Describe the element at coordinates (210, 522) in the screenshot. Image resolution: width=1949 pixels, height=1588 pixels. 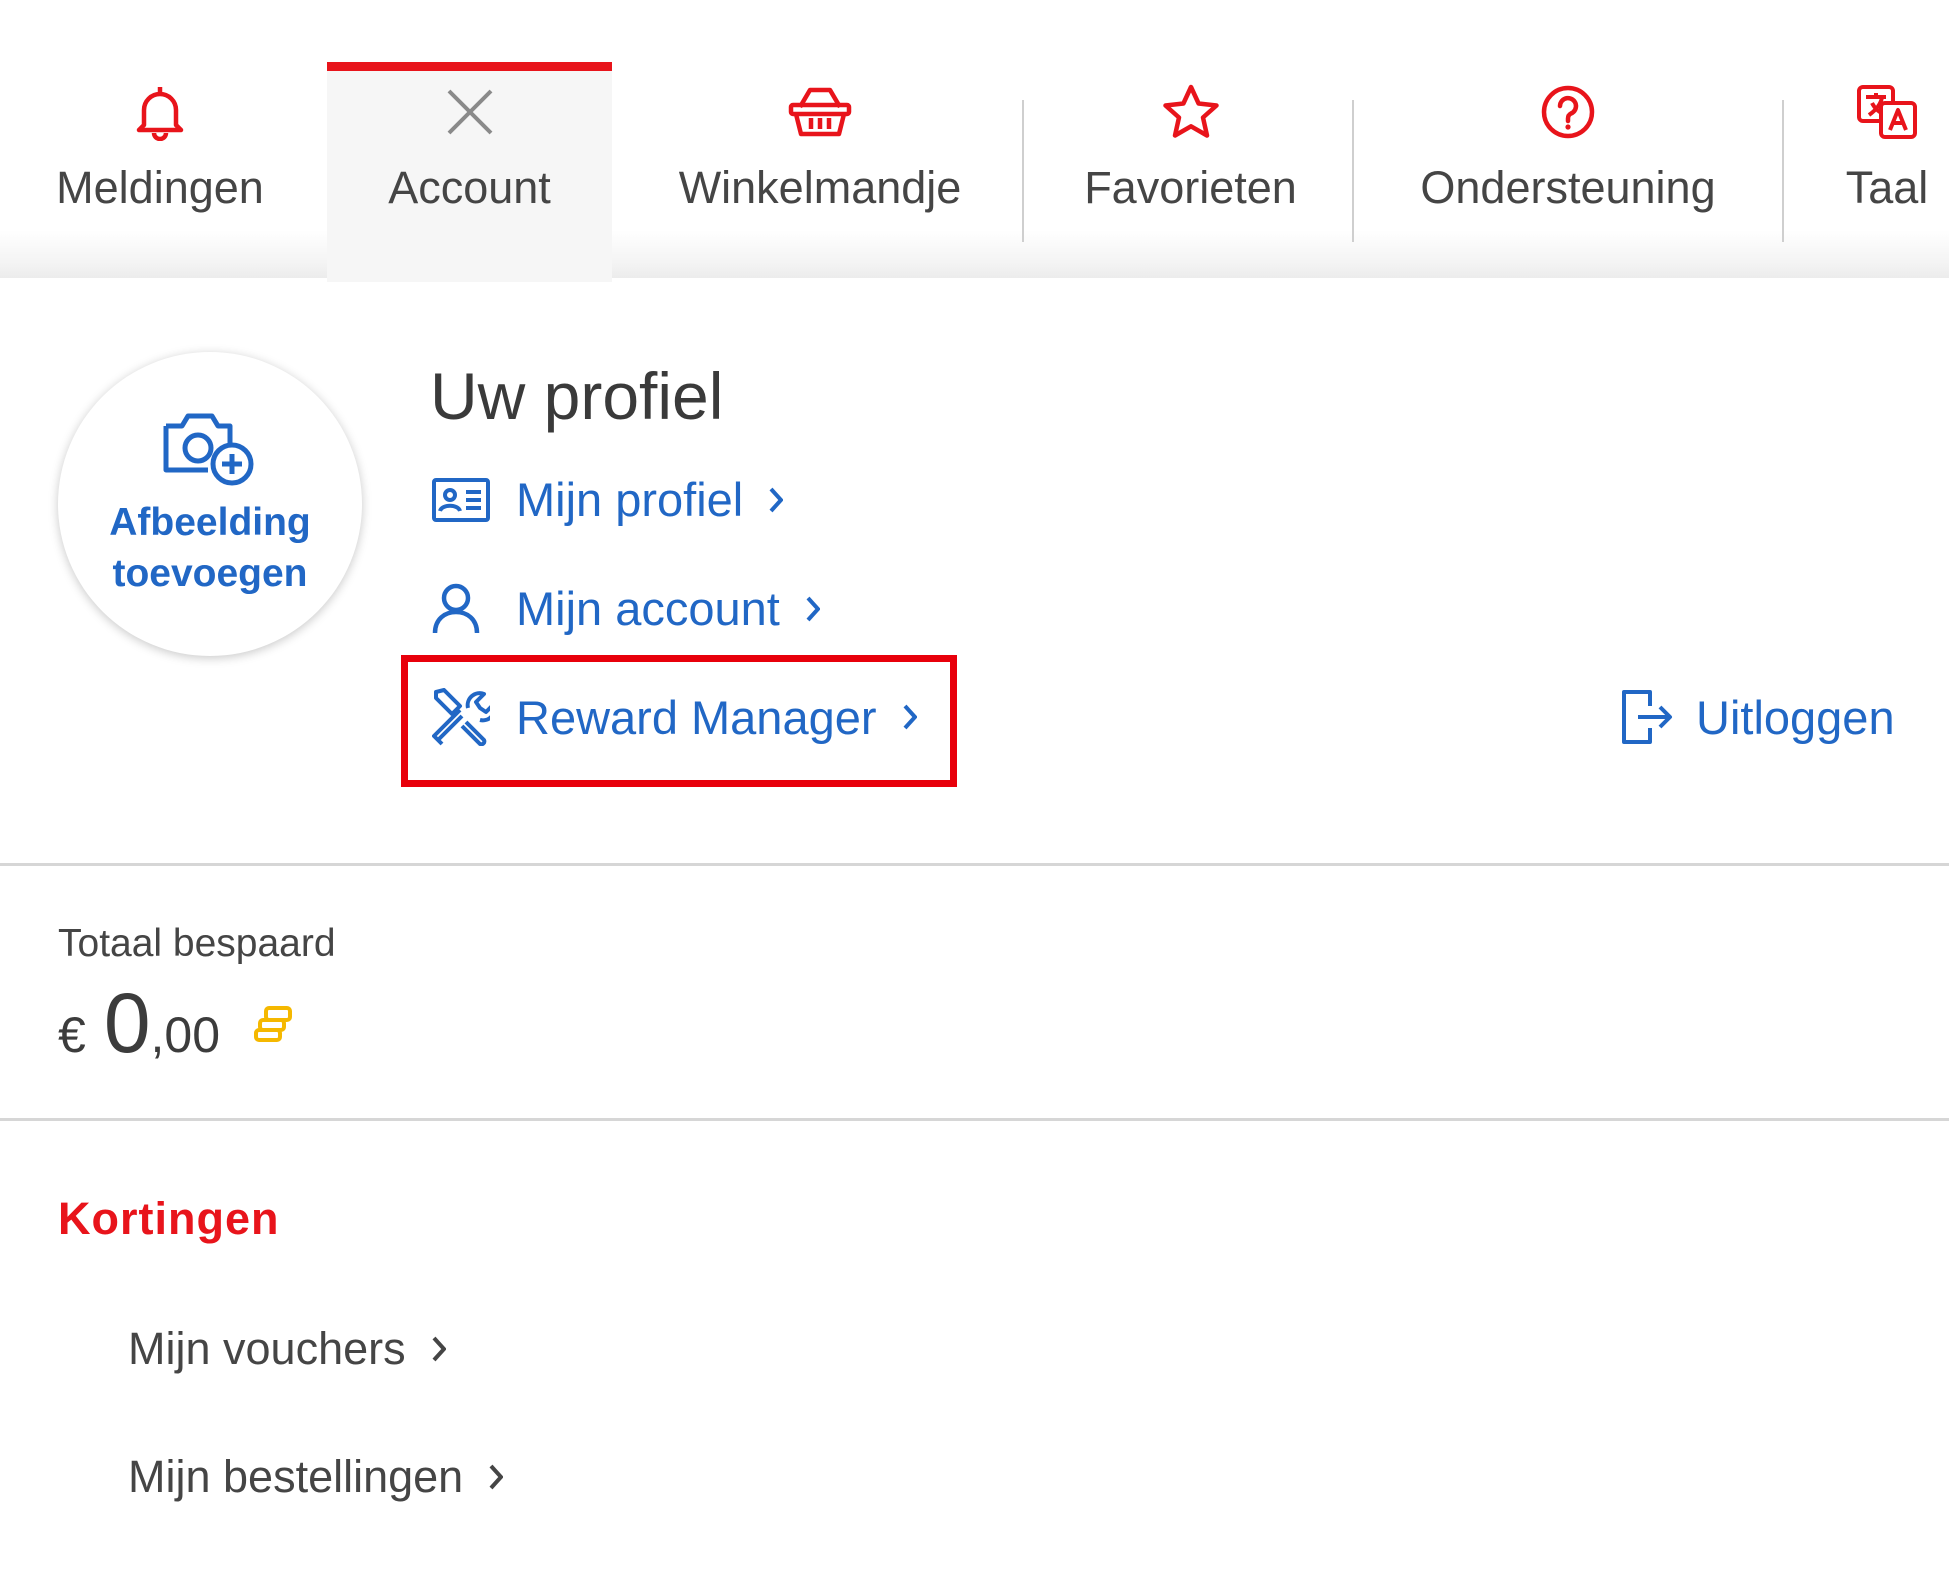
I see `add-image-label-line1: Afbeelding` at that location.